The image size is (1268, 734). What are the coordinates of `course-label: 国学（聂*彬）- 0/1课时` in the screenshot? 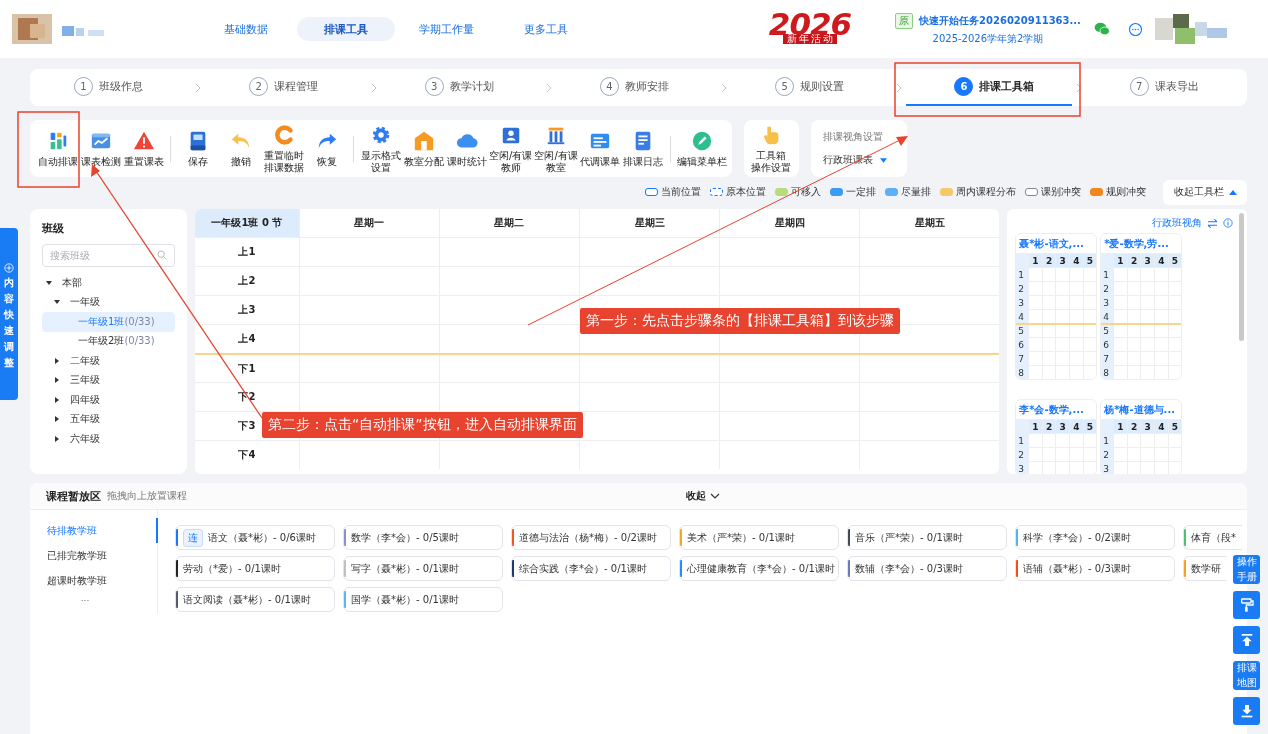 It's located at (405, 599).